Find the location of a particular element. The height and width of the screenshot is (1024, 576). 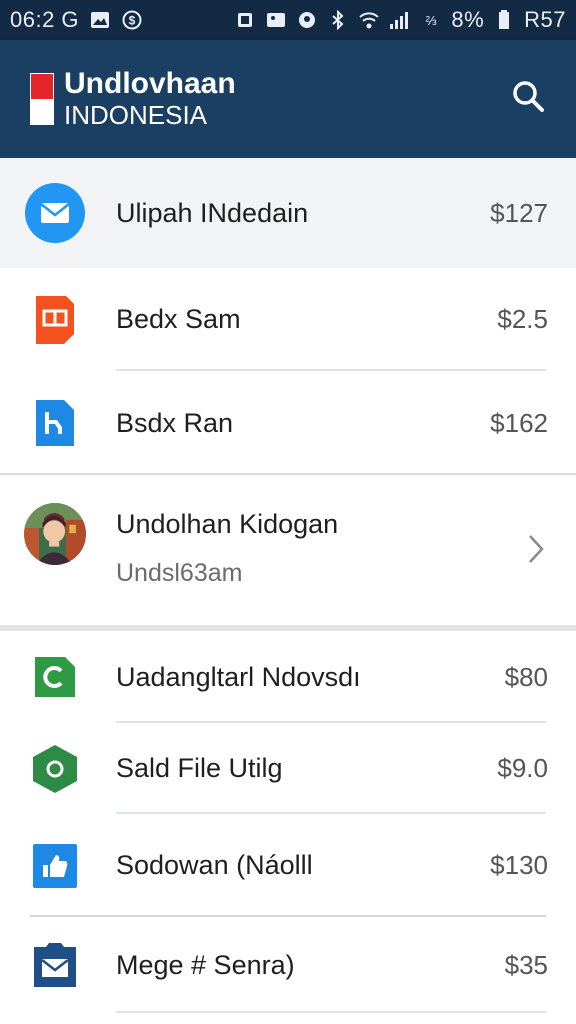

item-label: Mege # Senra) is located at coordinates (205, 964).